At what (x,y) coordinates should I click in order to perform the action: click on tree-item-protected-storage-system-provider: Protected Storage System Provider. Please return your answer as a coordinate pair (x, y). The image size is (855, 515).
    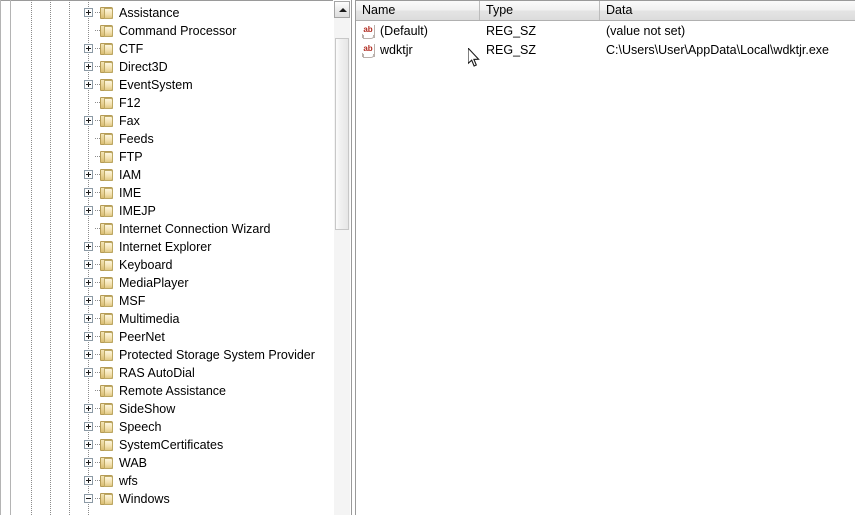
    Looking at the image, I should click on (166, 355).